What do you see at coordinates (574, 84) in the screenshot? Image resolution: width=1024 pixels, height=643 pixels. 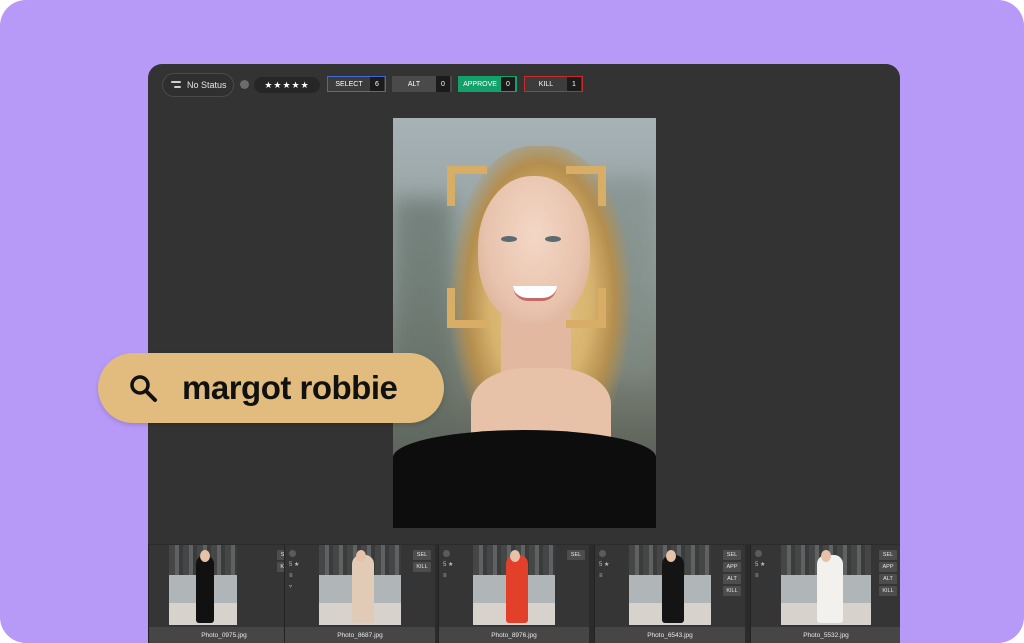 I see `kill-count: 1` at bounding box center [574, 84].